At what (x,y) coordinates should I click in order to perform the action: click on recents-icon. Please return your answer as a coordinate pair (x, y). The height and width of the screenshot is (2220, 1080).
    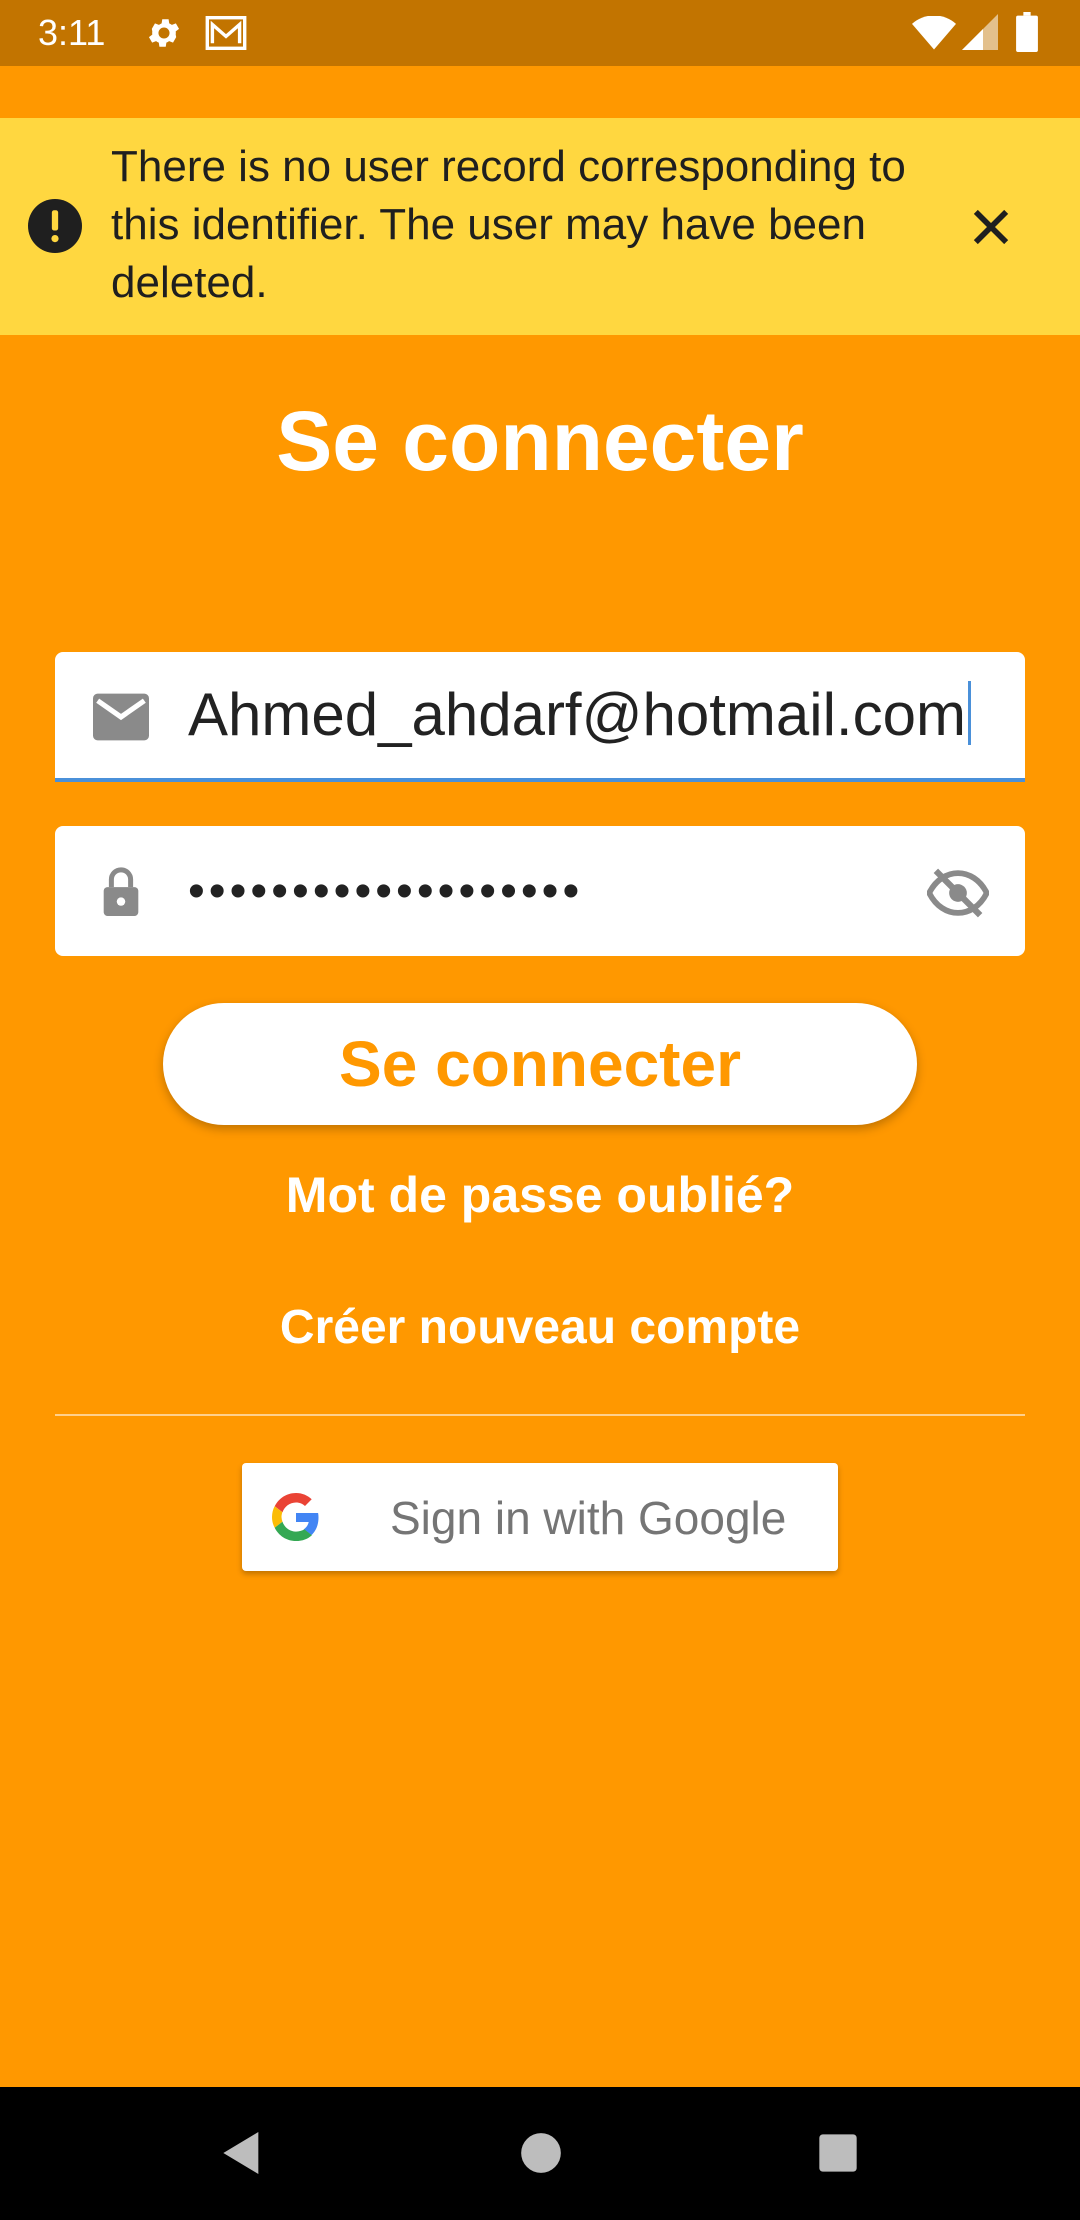
    Looking at the image, I should click on (838, 2153).